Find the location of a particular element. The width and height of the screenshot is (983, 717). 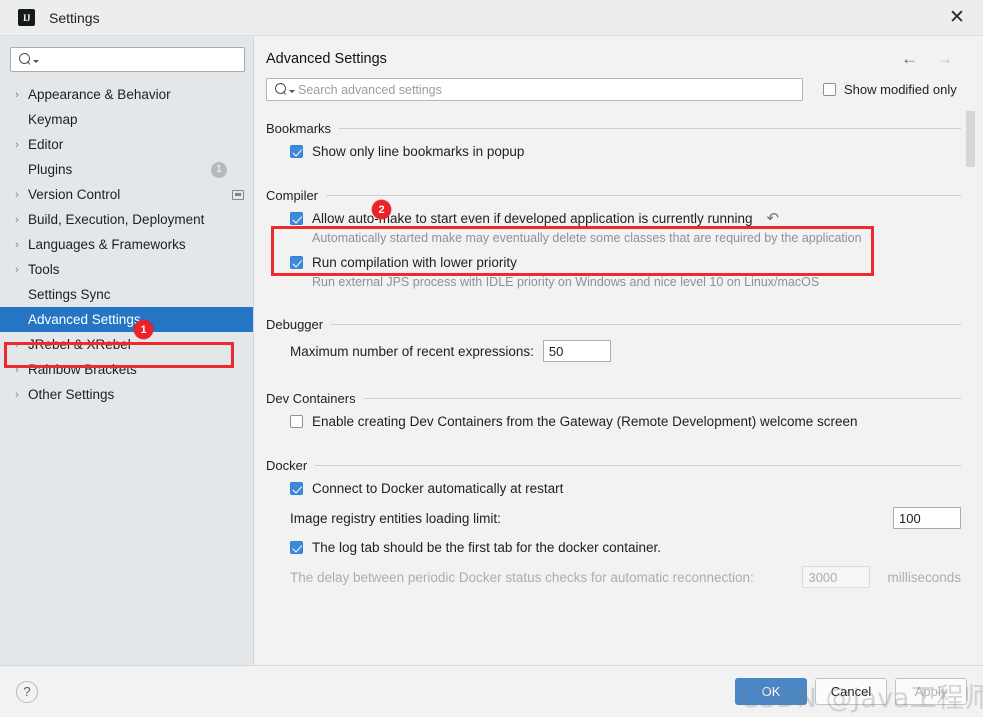

arrow-right-icon: → is located at coordinates (944, 58).